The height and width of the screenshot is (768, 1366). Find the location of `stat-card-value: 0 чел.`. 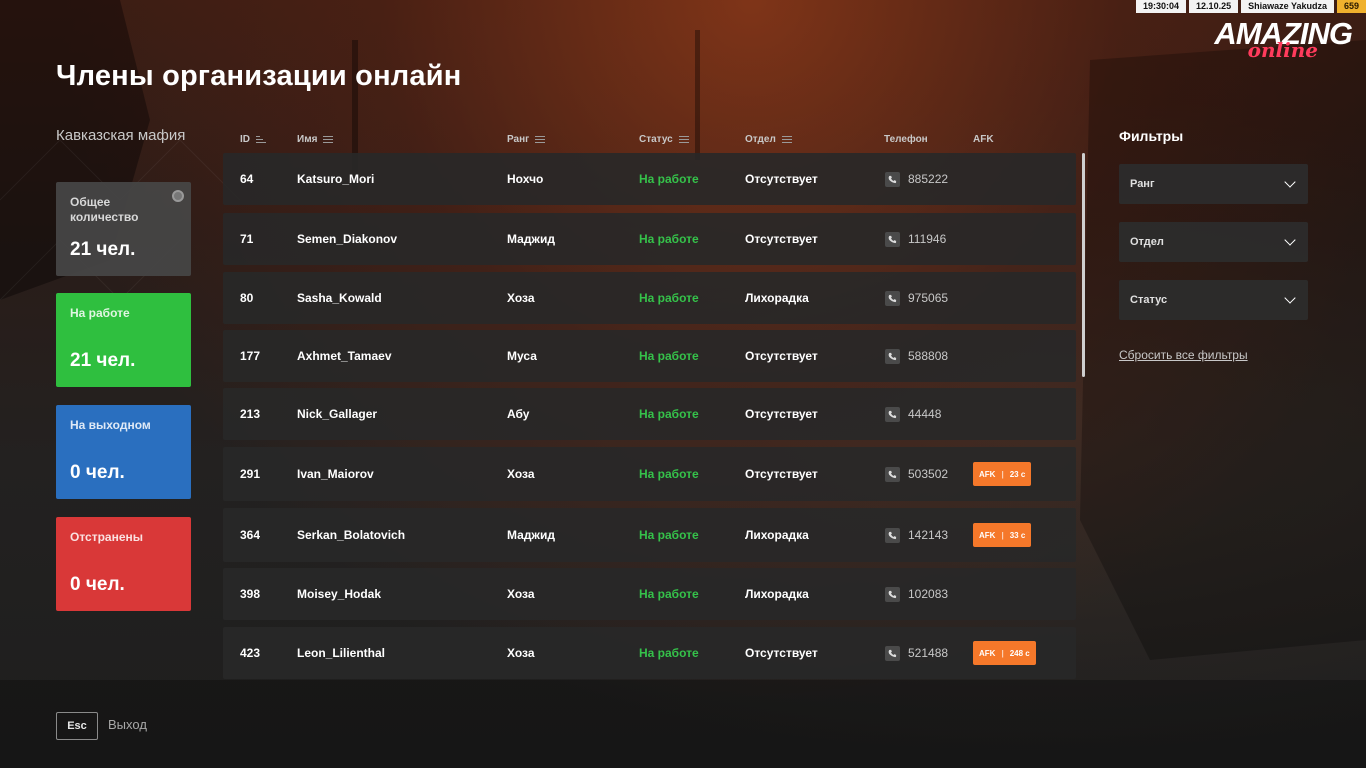

stat-card-value: 0 чел. is located at coordinates (97, 584).